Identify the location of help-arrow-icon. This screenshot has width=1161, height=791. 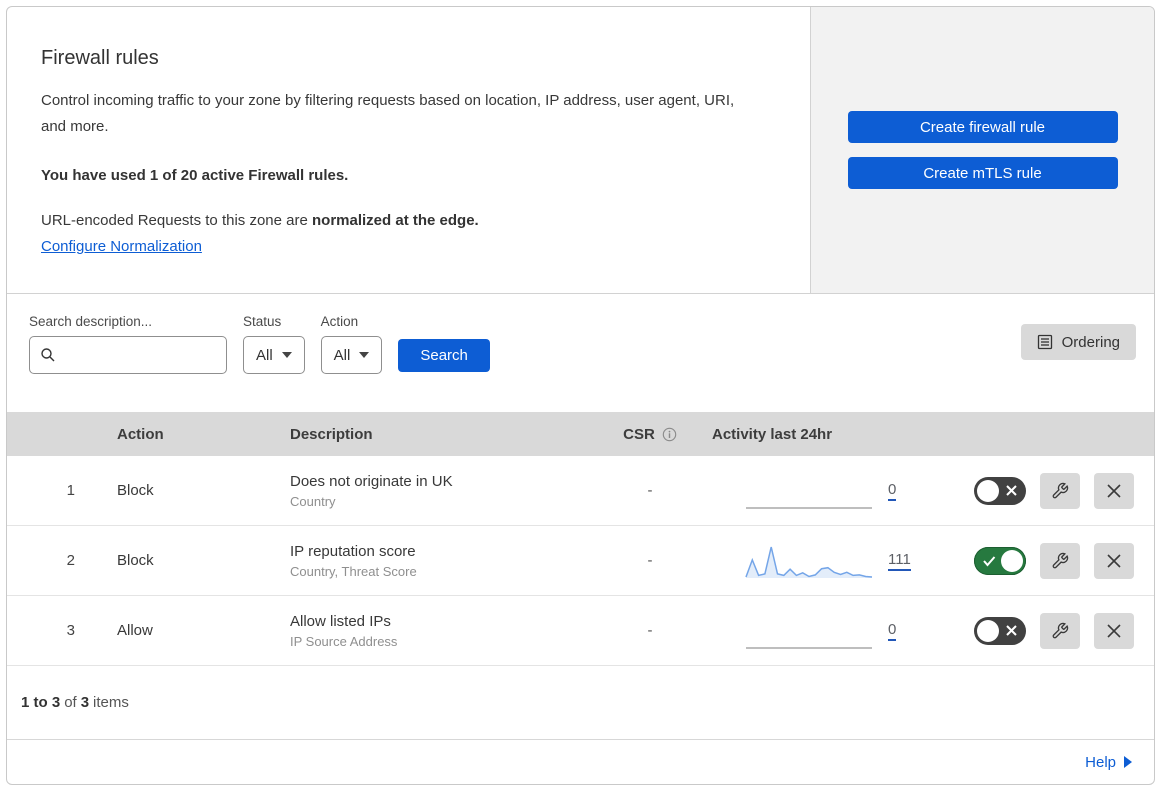
(1128, 762).